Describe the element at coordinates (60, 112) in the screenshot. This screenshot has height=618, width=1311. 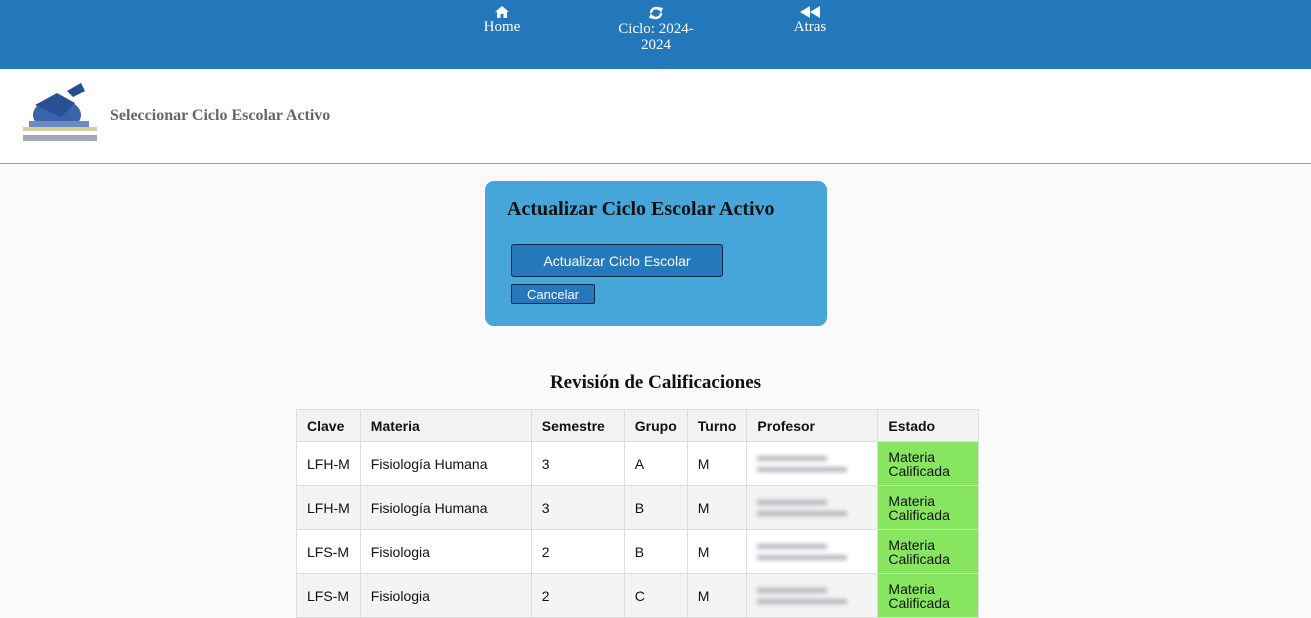
I see `school-logo` at that location.